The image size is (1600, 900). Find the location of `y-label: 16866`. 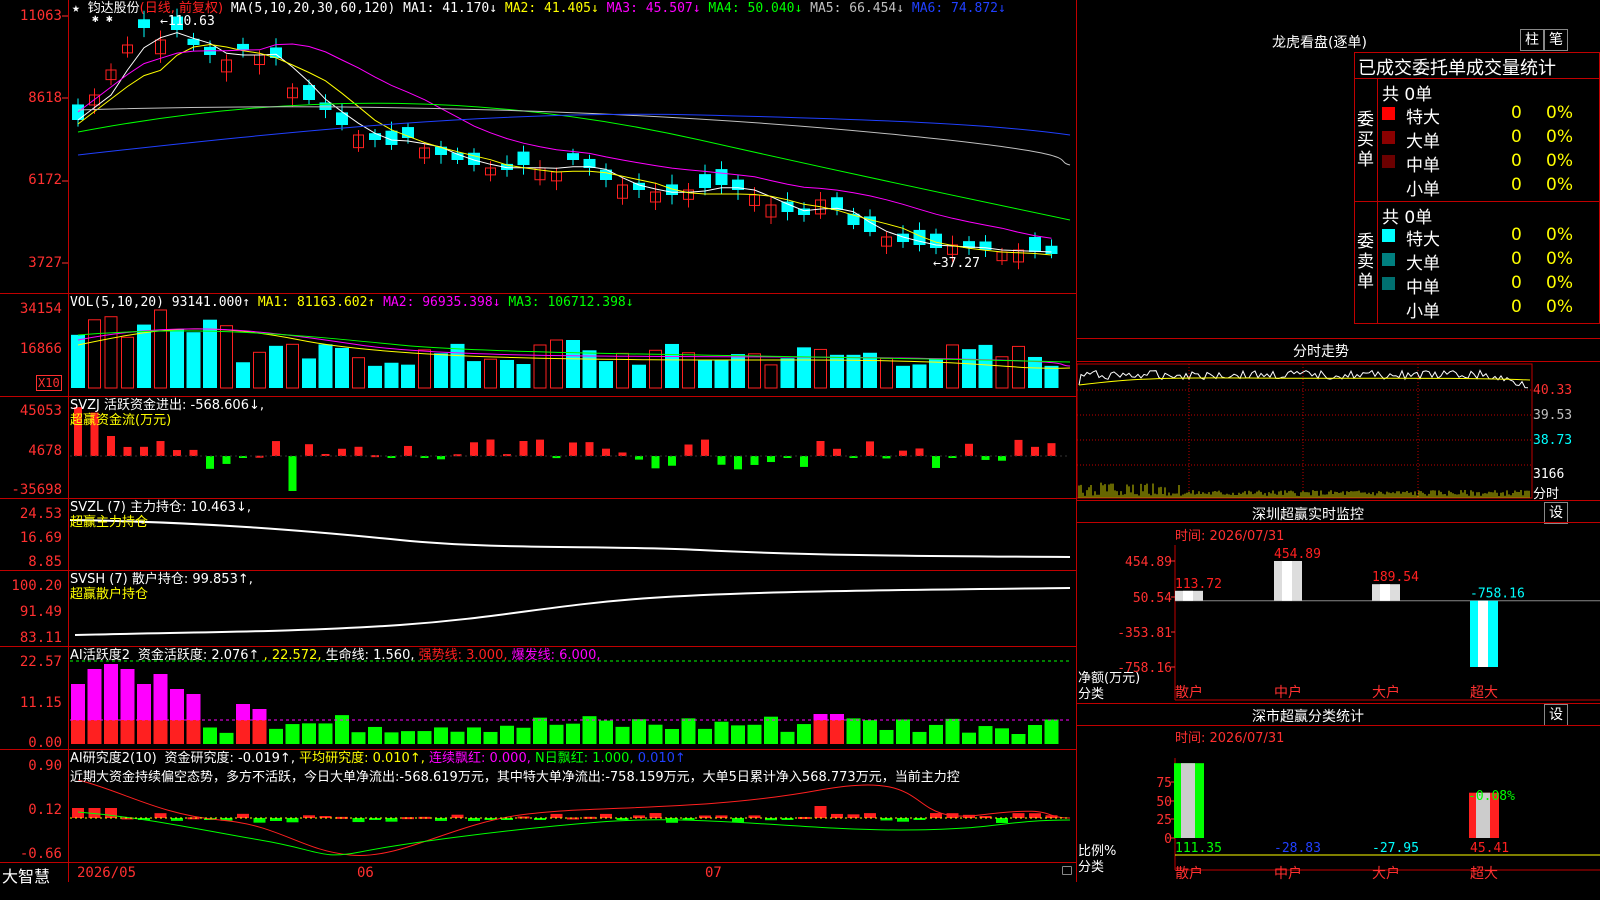

y-label: 16866 is located at coordinates (40, 349).